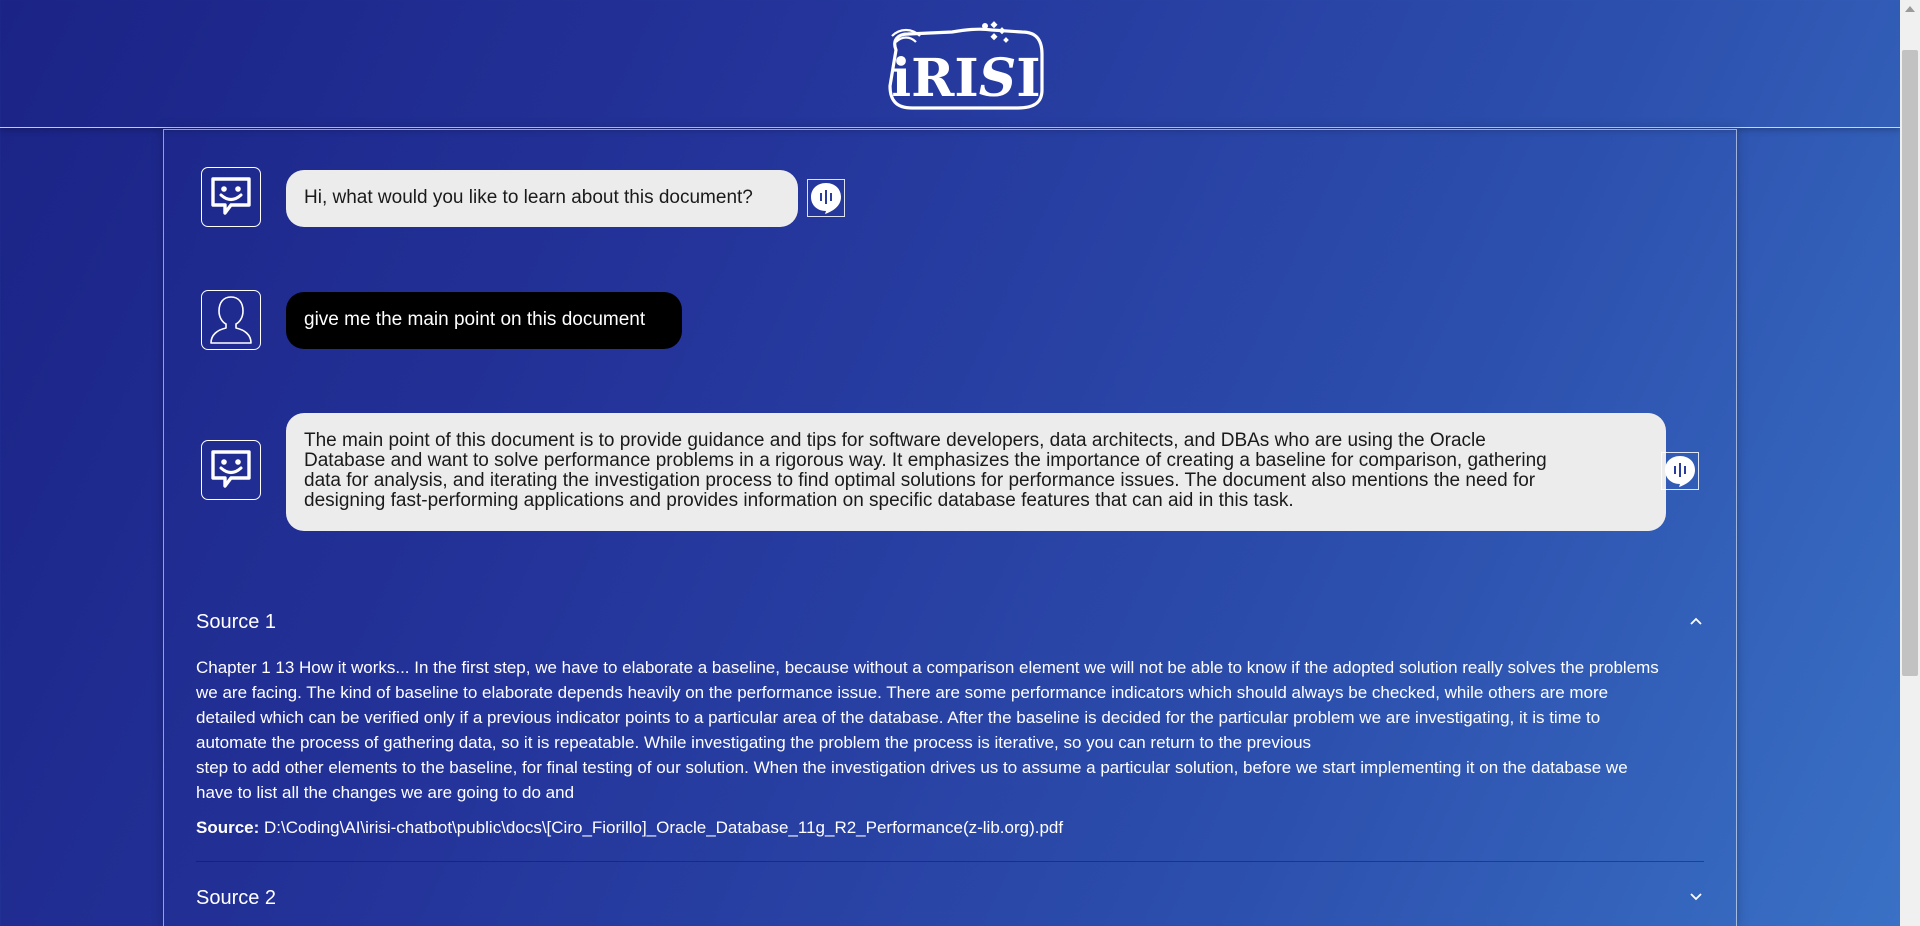  I want to click on user-message-bubble: give me the main point on this document, so click(484, 320).